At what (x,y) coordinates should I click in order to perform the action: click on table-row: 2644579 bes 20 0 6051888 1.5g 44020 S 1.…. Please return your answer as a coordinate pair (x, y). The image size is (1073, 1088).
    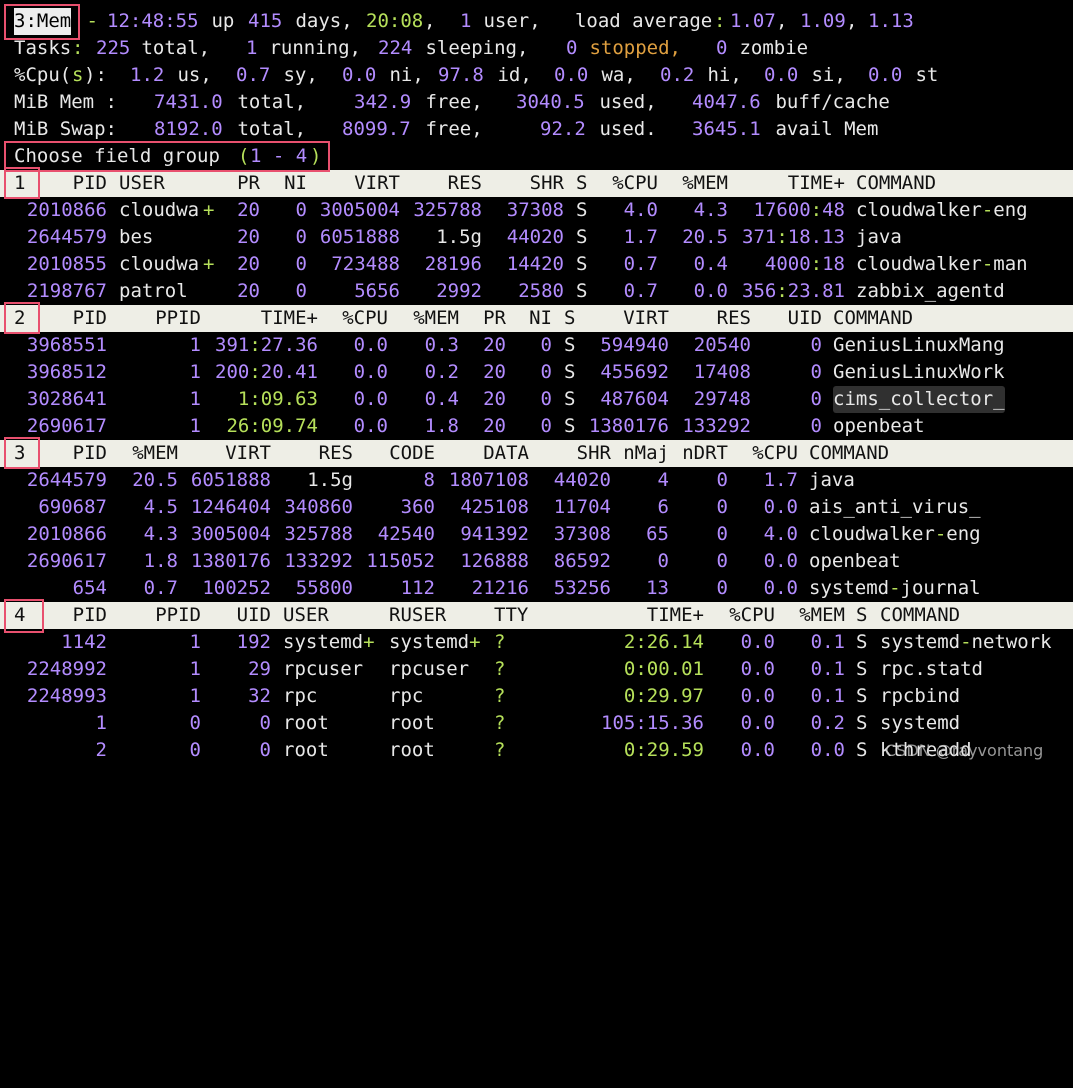
    Looking at the image, I should click on (536, 237).